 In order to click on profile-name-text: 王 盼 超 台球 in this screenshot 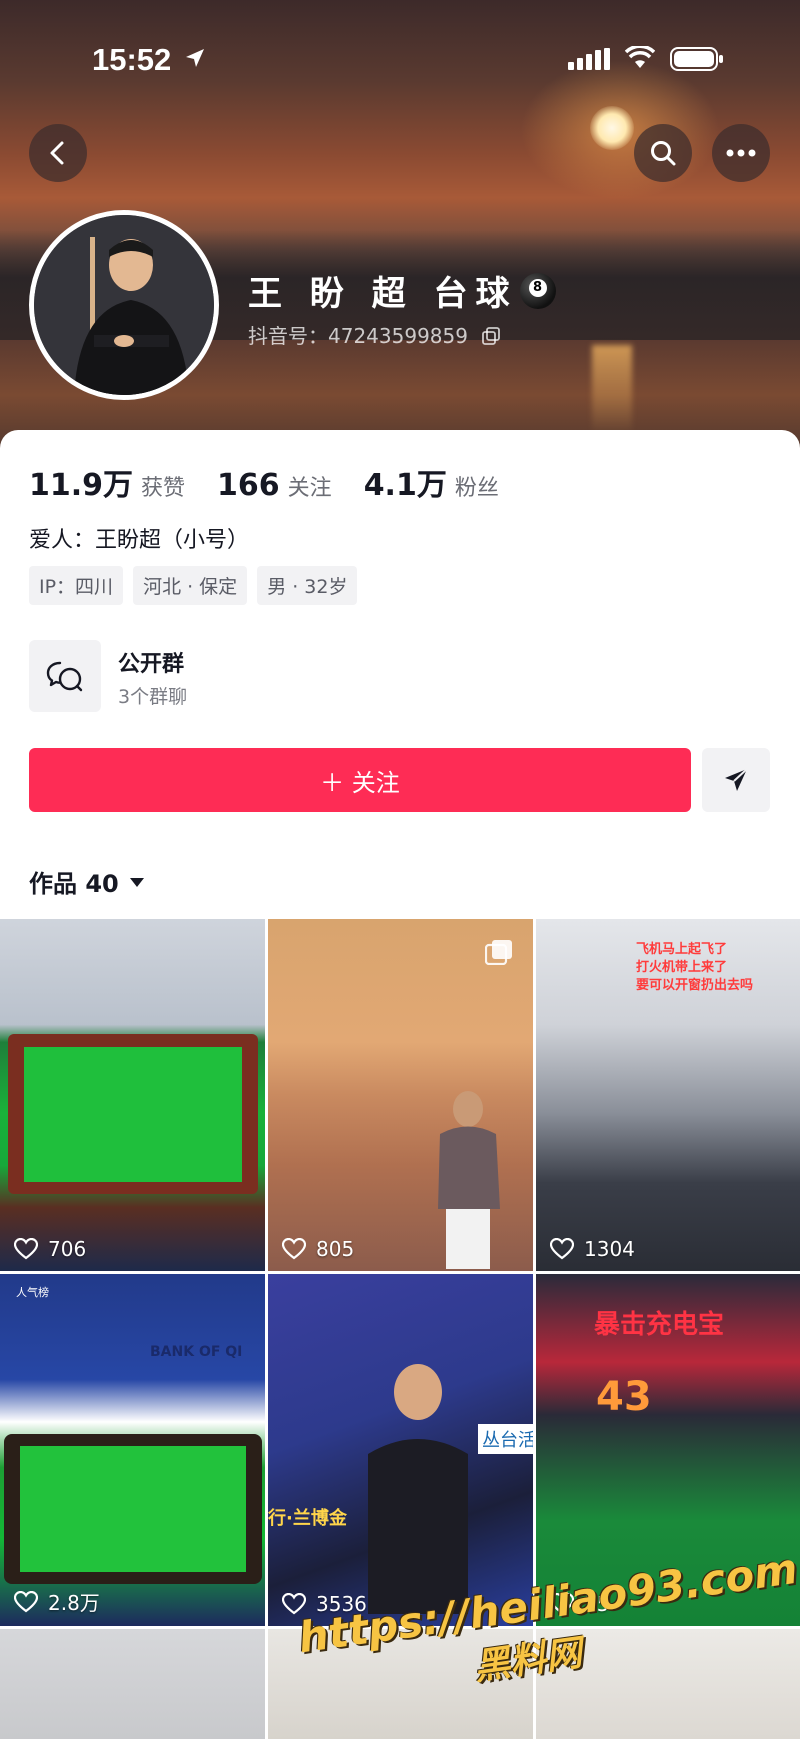, I will do `click(383, 294)`.